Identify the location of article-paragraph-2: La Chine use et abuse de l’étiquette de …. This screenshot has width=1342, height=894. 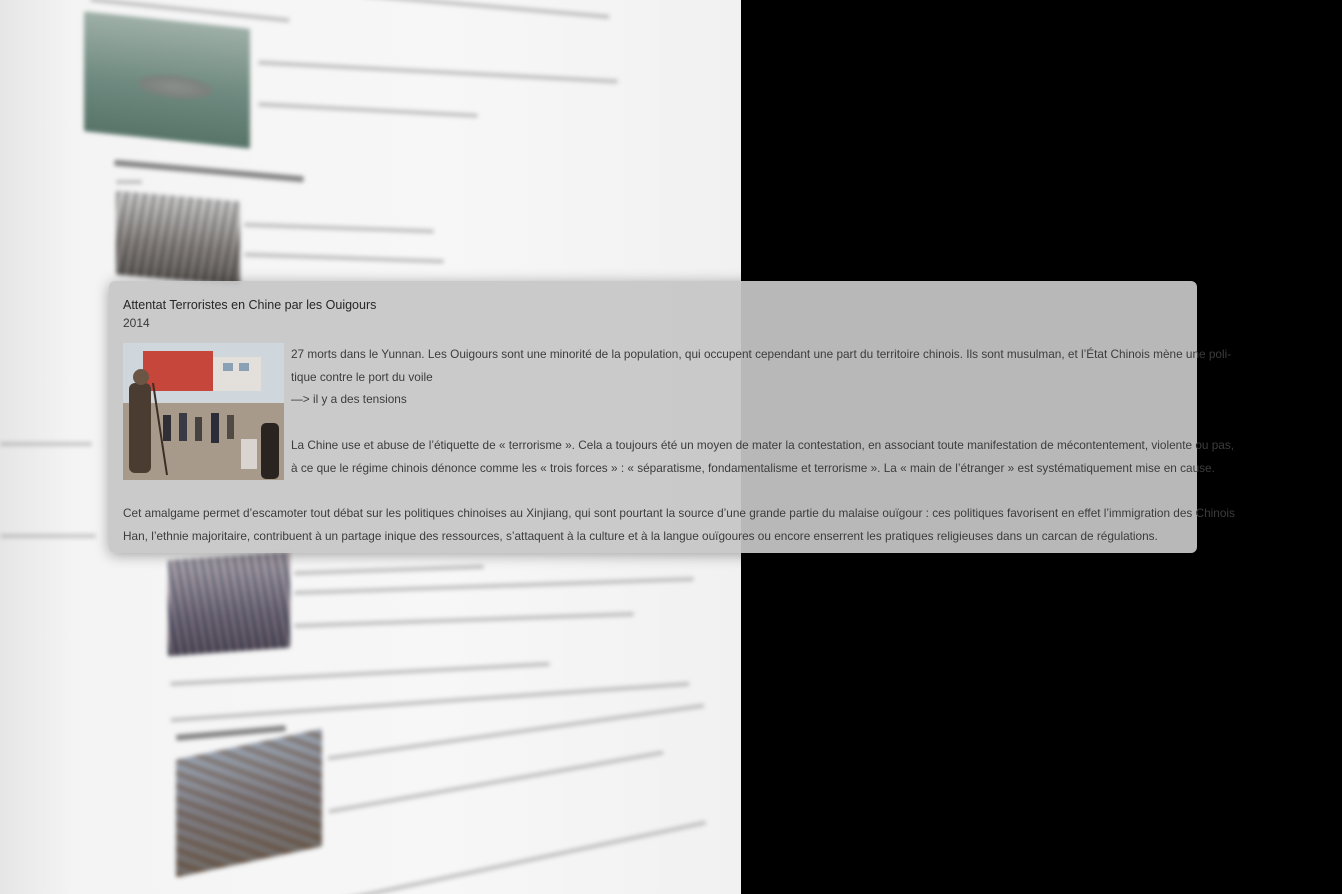
(763, 456).